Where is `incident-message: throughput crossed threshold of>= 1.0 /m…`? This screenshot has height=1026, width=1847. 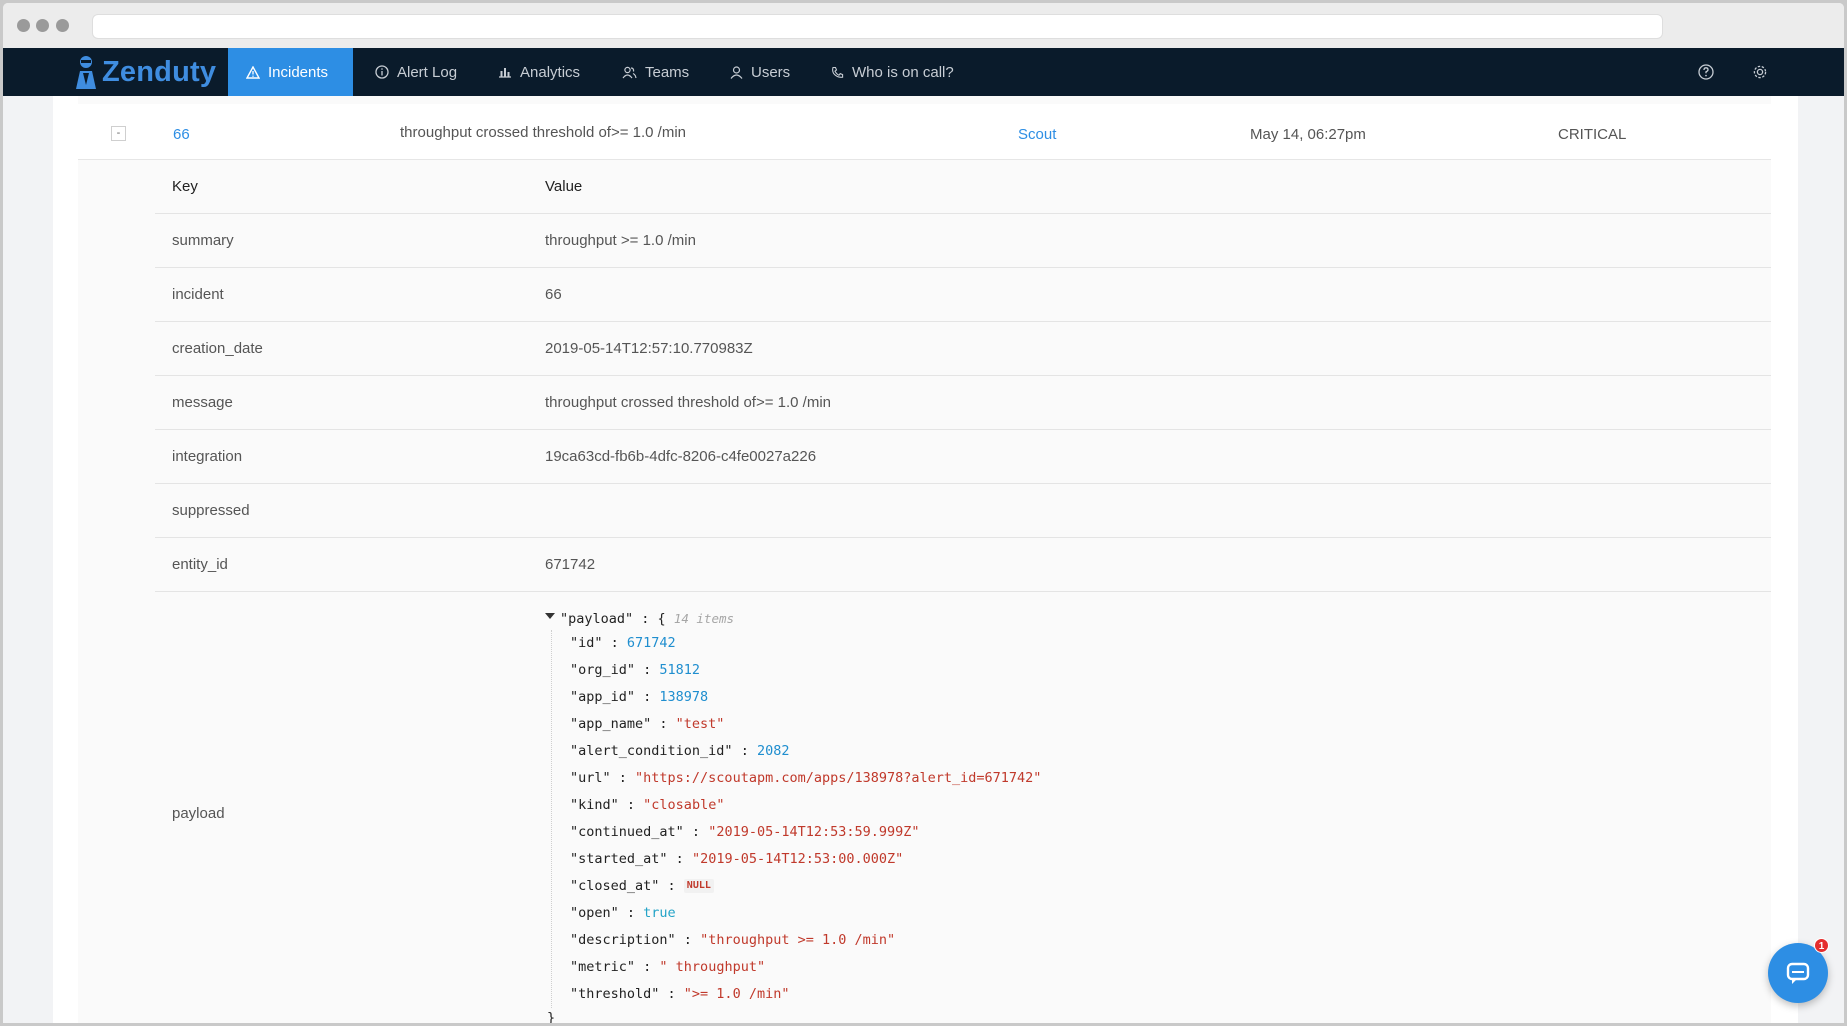 incident-message: throughput crossed threshold of>= 1.0 /m… is located at coordinates (543, 132).